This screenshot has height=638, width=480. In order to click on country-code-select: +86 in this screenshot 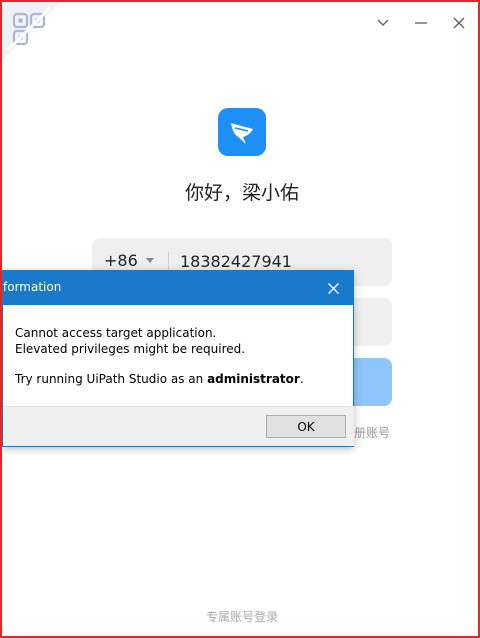, I will do `click(129, 260)`.